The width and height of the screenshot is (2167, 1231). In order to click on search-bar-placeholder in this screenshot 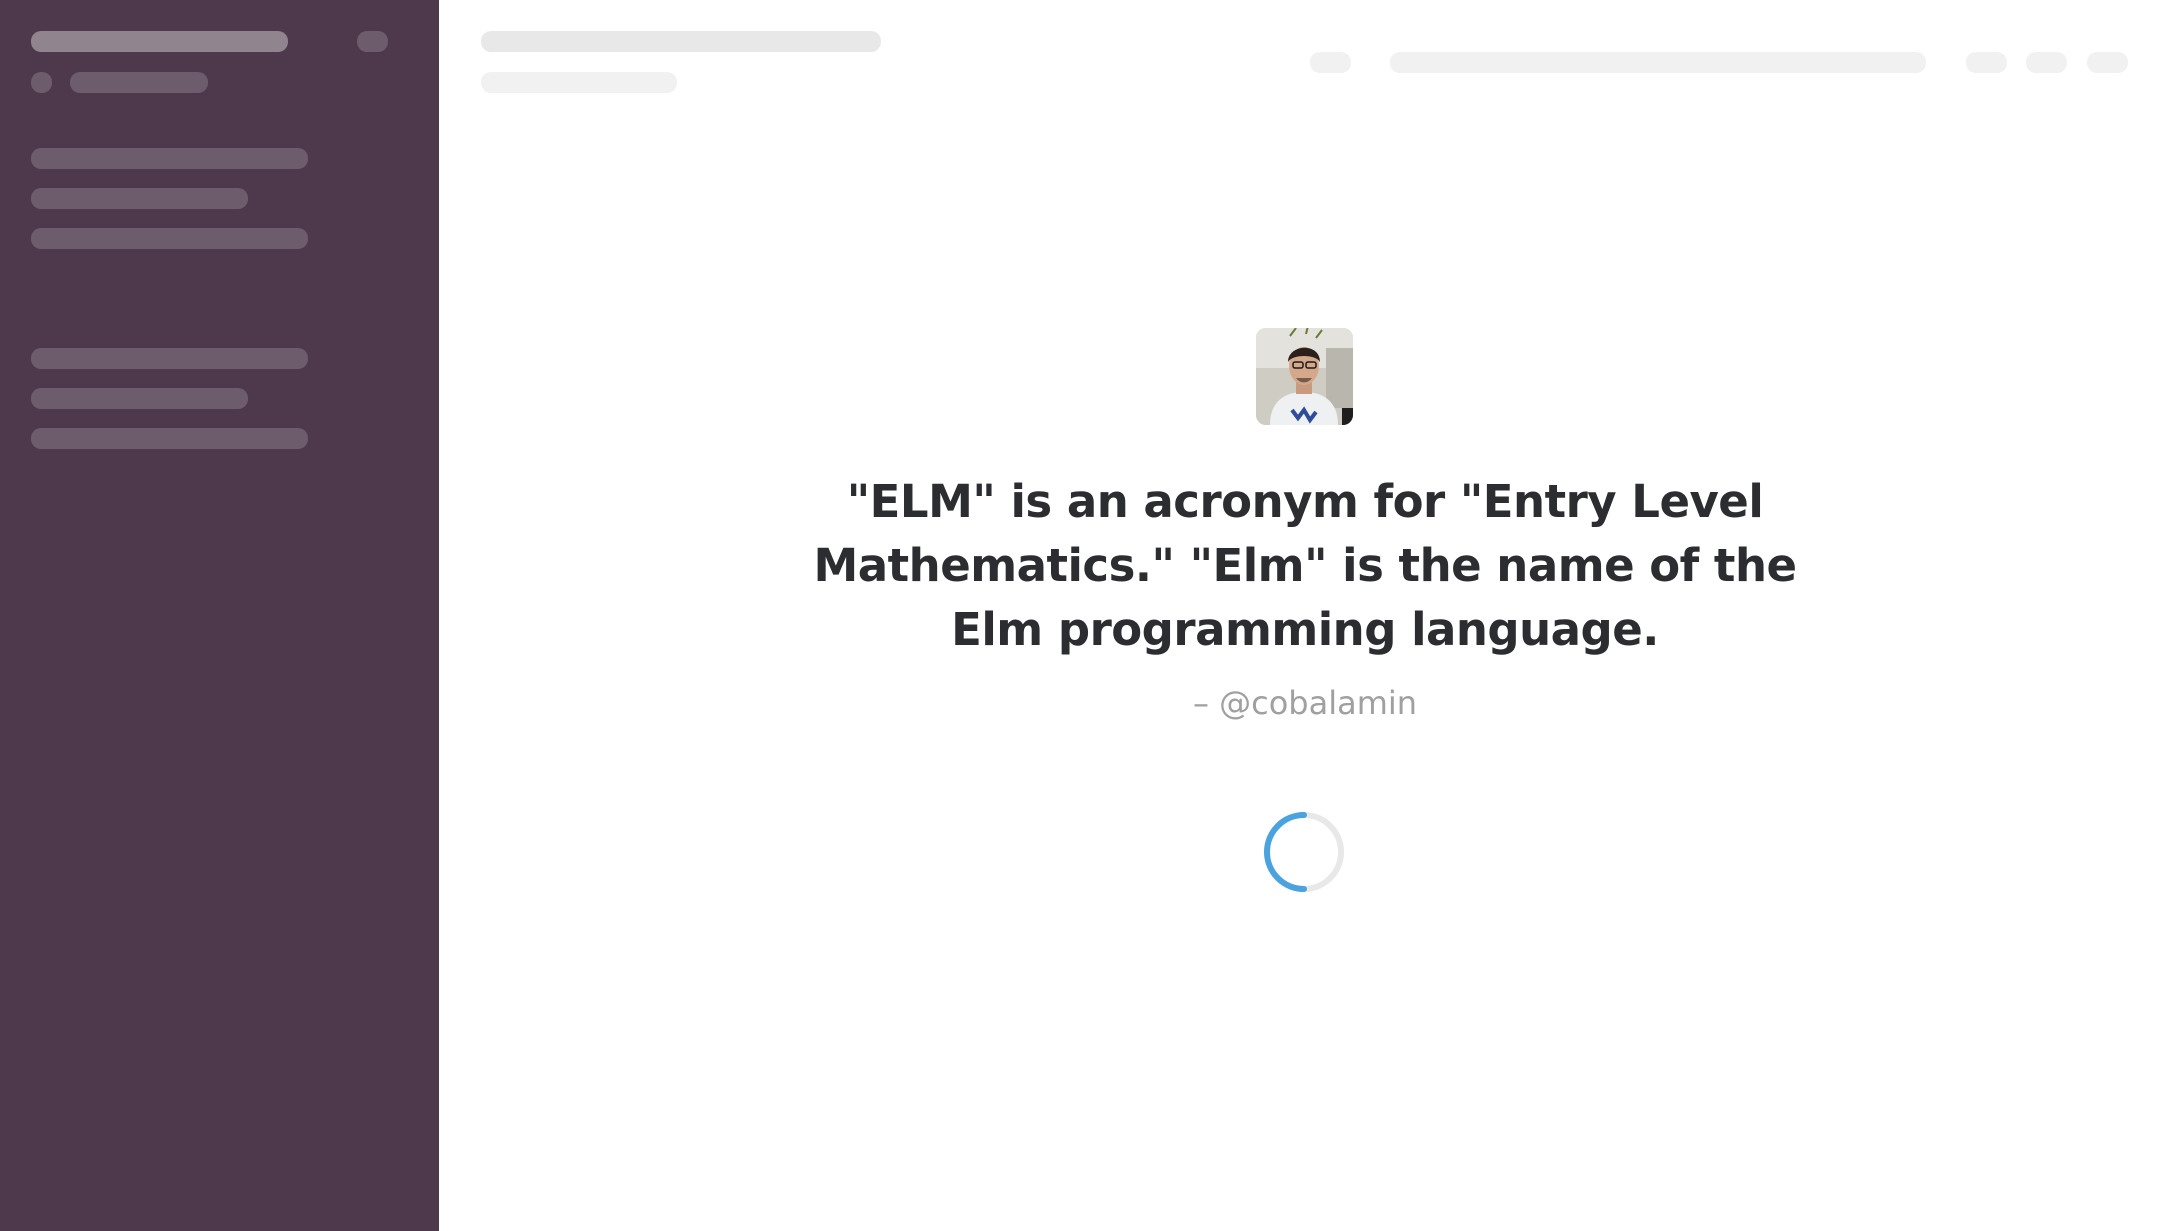, I will do `click(1658, 62)`.